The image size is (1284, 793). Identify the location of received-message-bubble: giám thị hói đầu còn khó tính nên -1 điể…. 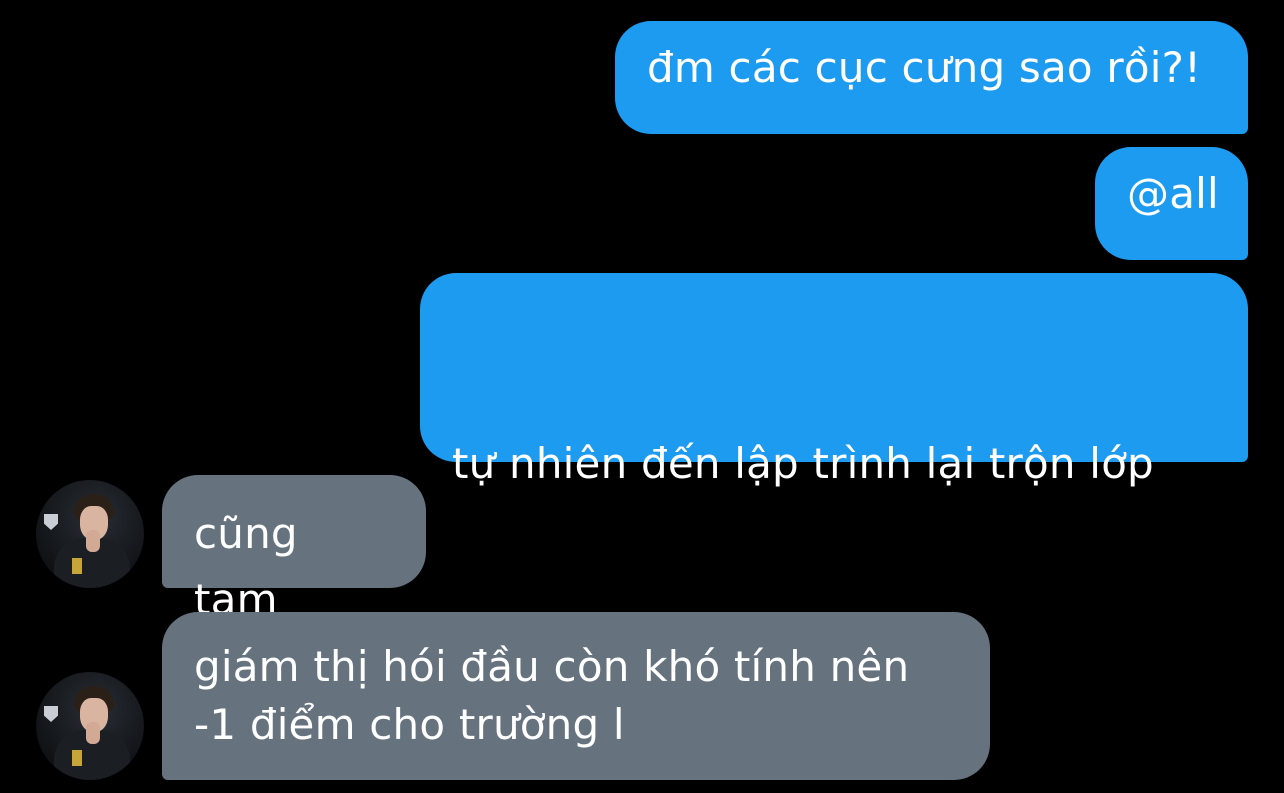
(576, 696).